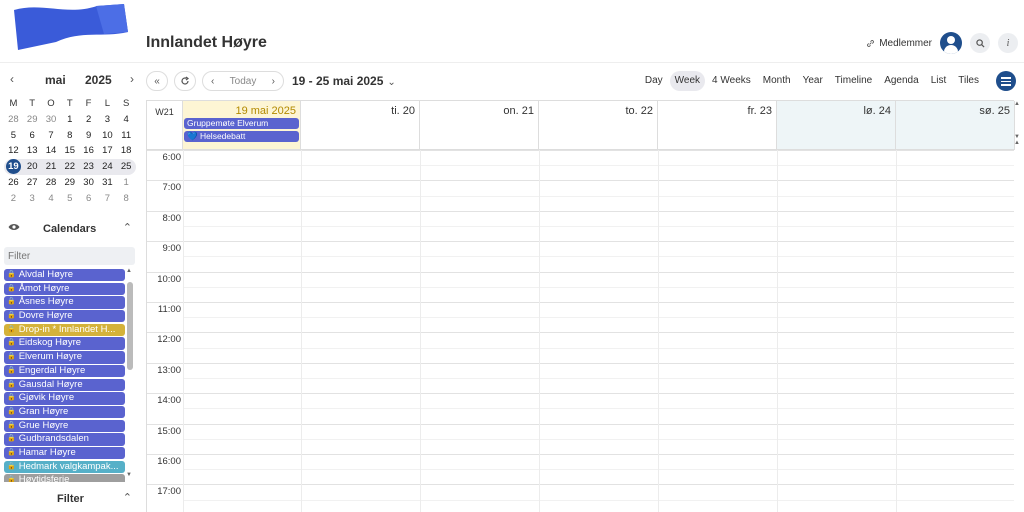  I want to click on members-link: Medlemmer, so click(899, 43).